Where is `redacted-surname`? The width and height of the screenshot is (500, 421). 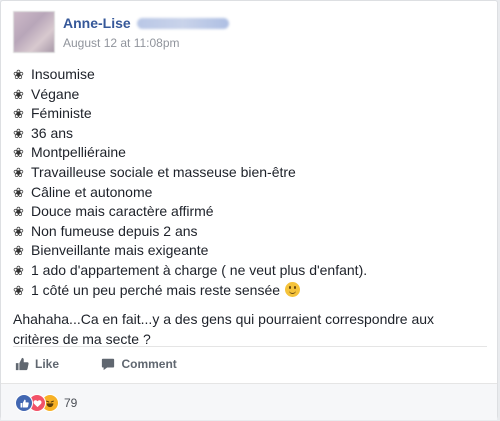
redacted-surname is located at coordinates (182, 24).